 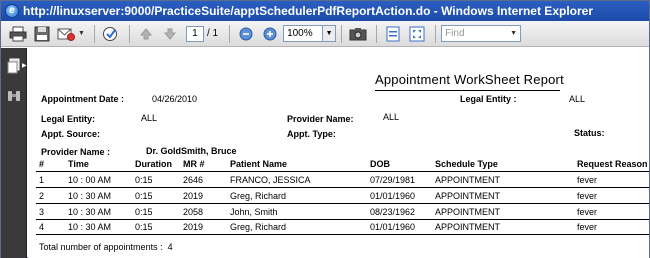 What do you see at coordinates (311, 134) in the screenshot?
I see `appt-type-label: Appt. Type:` at bounding box center [311, 134].